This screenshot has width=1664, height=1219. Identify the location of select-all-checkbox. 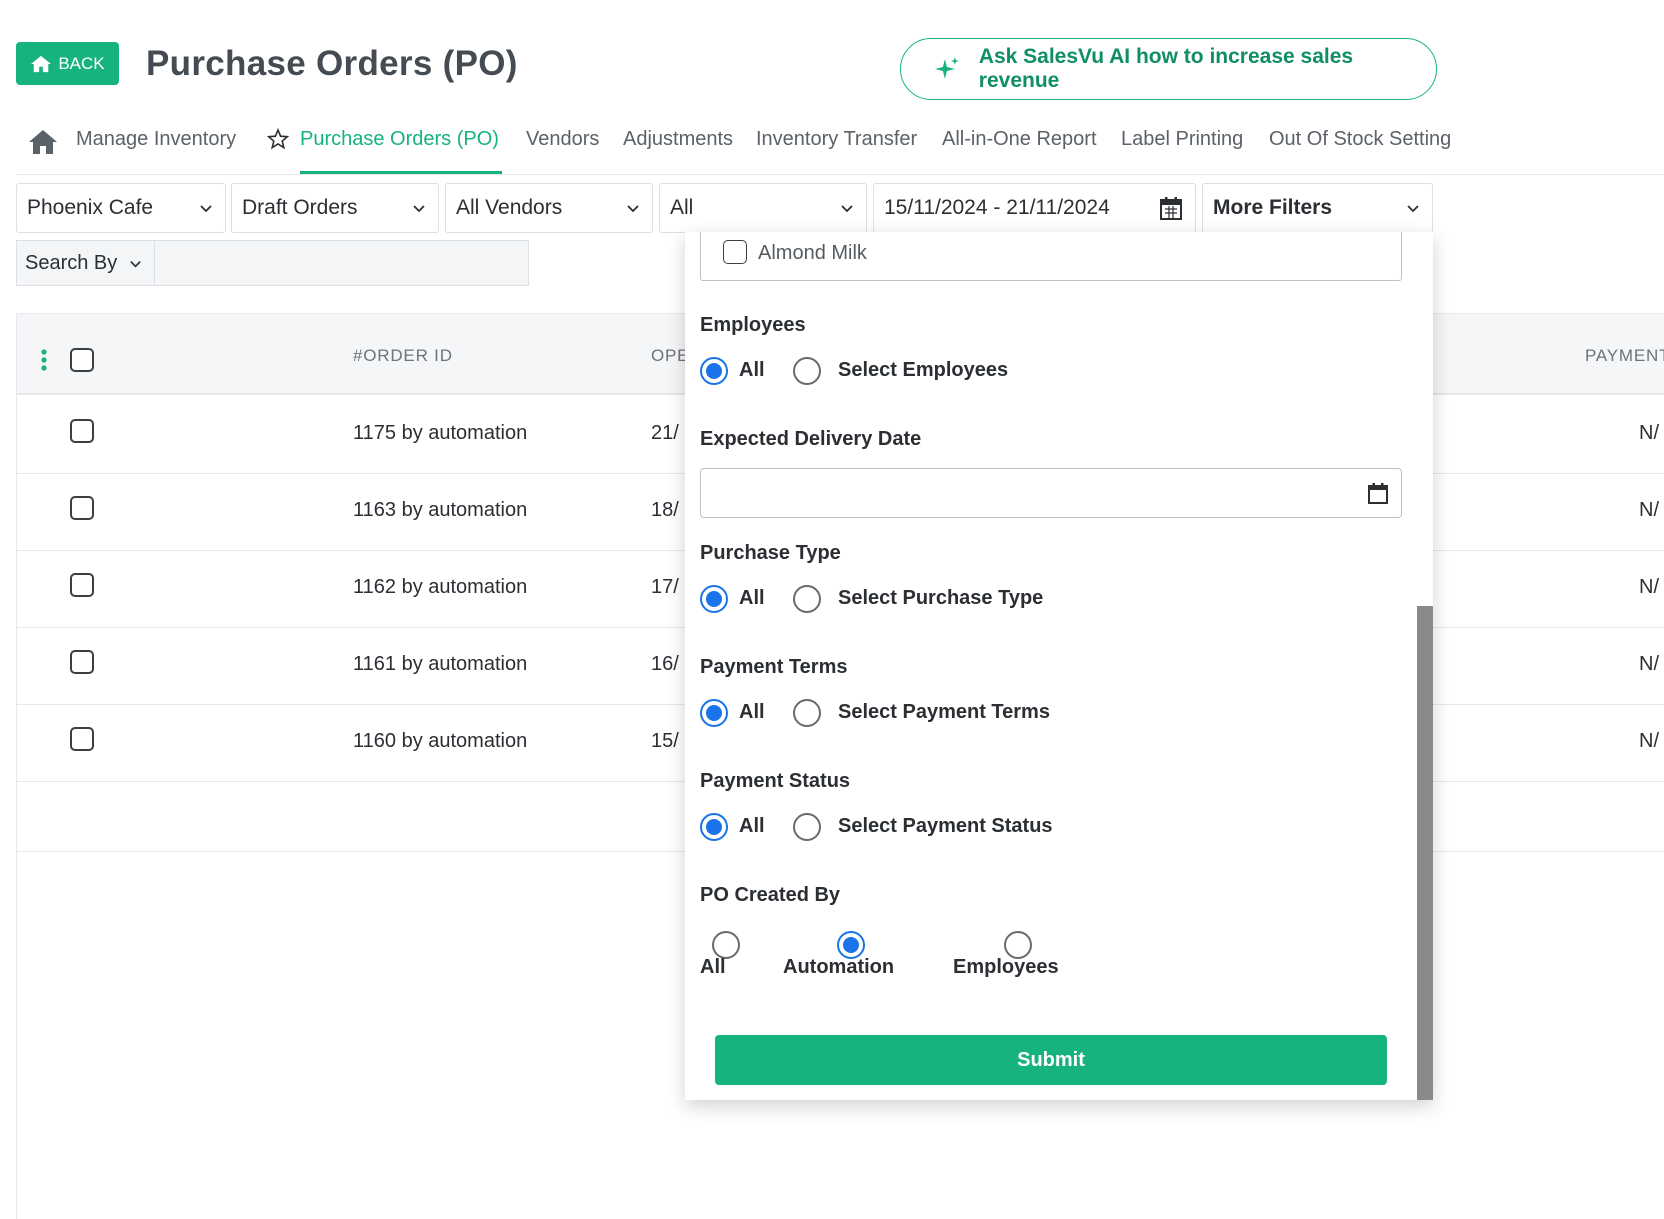
(82, 360).